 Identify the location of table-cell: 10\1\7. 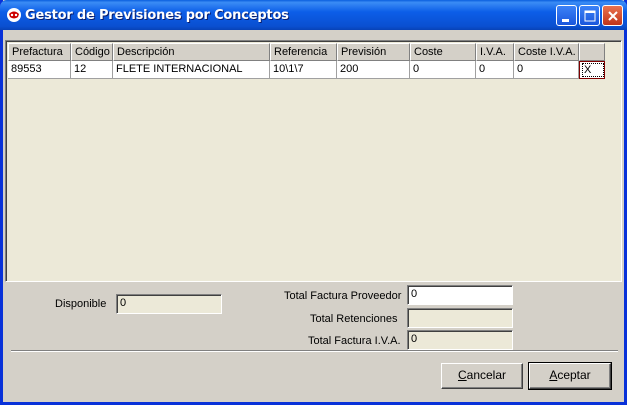
(303, 70).